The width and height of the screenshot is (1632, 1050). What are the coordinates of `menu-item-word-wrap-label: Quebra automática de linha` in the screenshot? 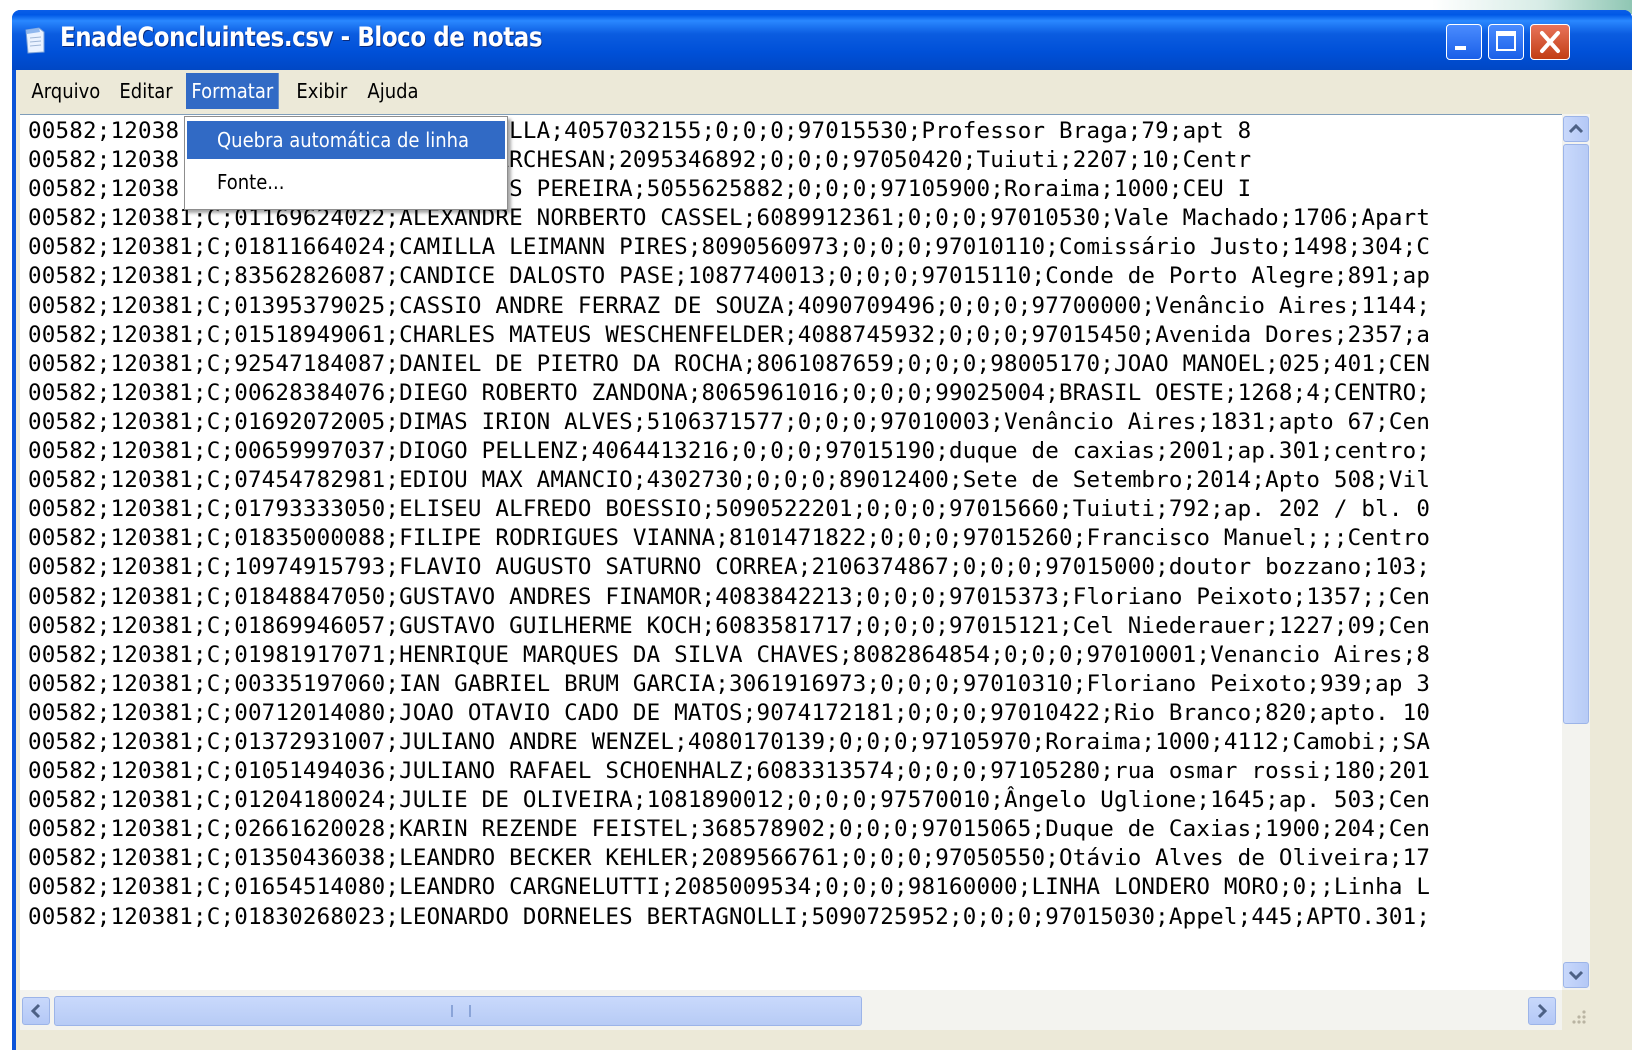 It's located at (343, 140).